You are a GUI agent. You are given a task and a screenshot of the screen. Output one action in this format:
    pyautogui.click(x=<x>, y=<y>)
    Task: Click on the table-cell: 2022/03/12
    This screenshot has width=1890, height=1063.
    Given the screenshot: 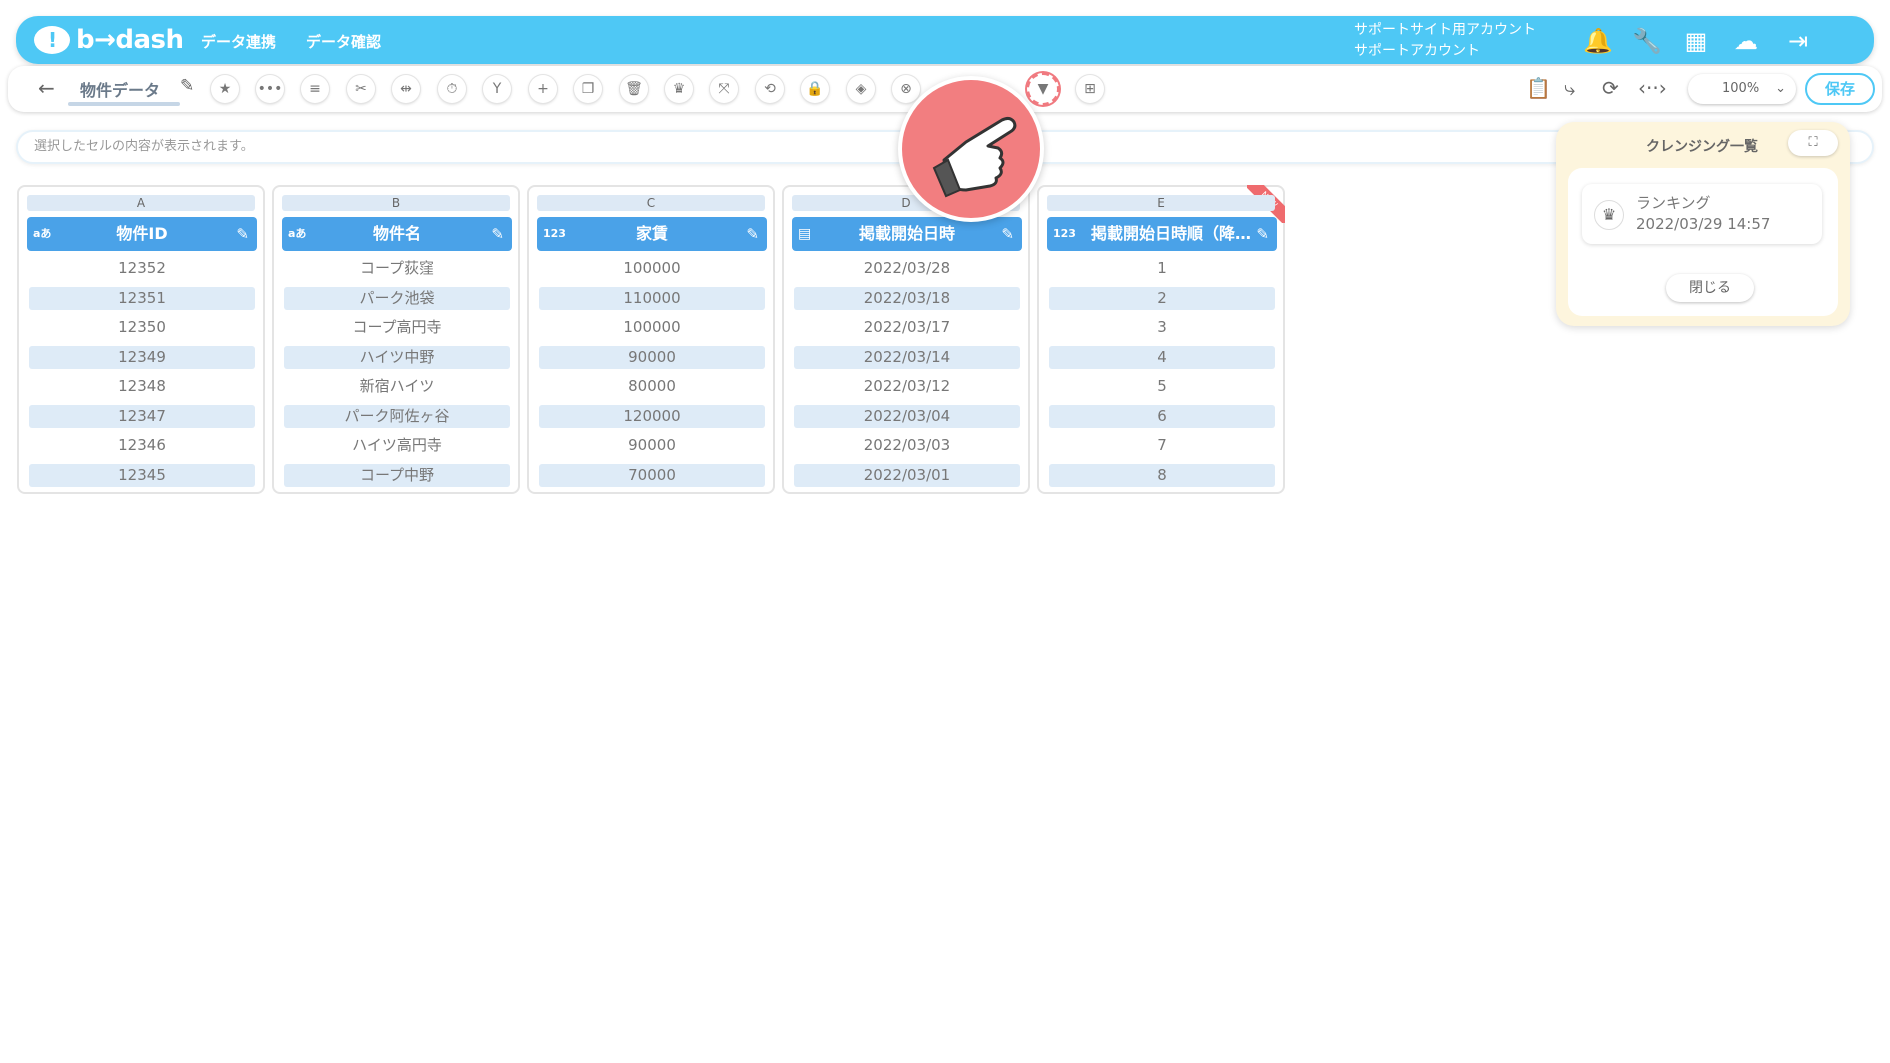 What is the action you would take?
    pyautogui.click(x=907, y=386)
    